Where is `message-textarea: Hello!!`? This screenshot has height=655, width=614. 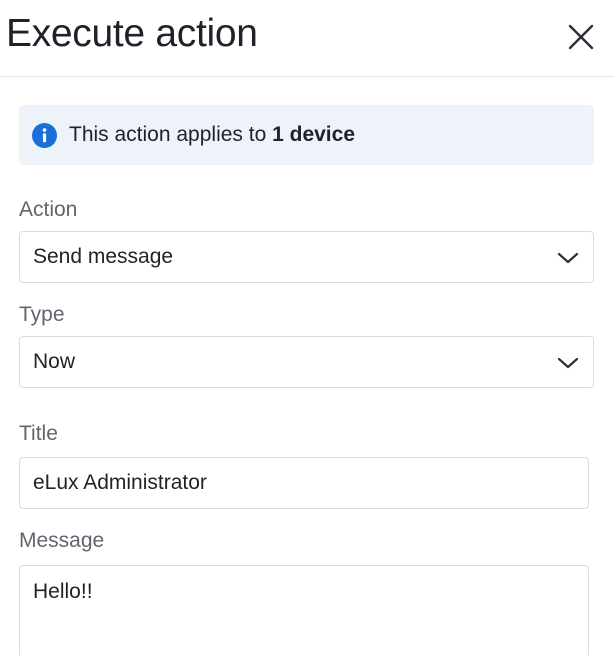 message-textarea: Hello!! is located at coordinates (304, 610).